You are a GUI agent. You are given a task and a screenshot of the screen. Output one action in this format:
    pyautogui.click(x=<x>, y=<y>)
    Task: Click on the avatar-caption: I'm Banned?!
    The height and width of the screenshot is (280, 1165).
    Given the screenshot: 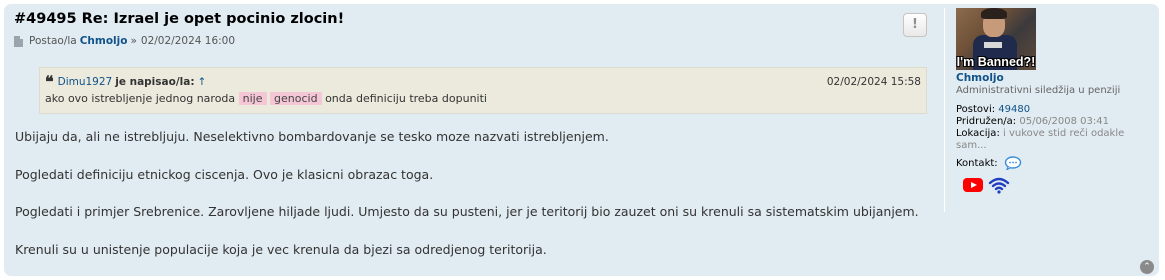 What is the action you would take?
    pyautogui.click(x=996, y=62)
    